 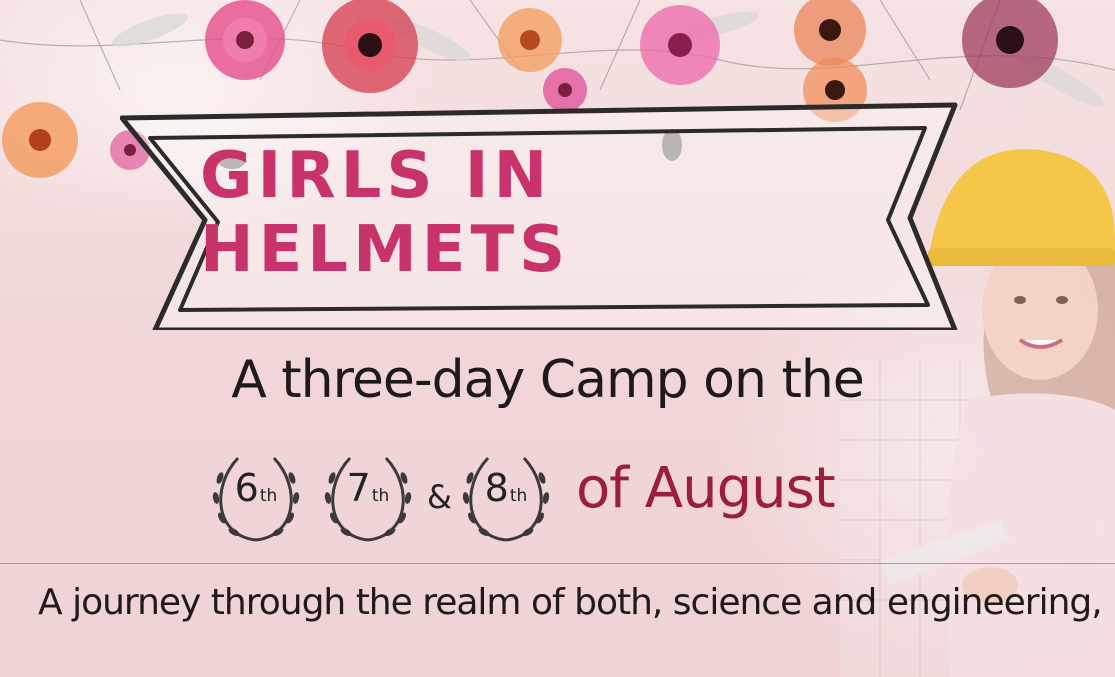 I want to click on date-day-number: 7, so click(x=358, y=488).